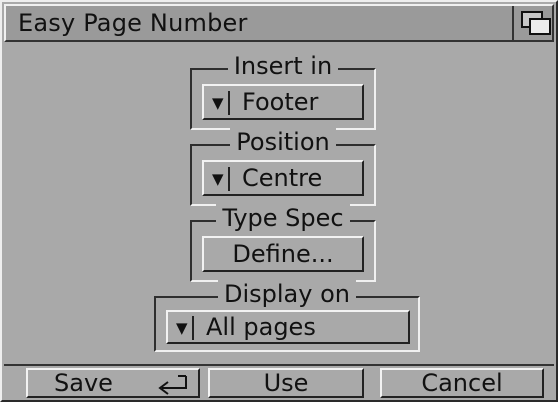 The width and height of the screenshot is (558, 402). Describe the element at coordinates (283, 218) in the screenshot. I see `type-spec-label: Type Spec` at that location.